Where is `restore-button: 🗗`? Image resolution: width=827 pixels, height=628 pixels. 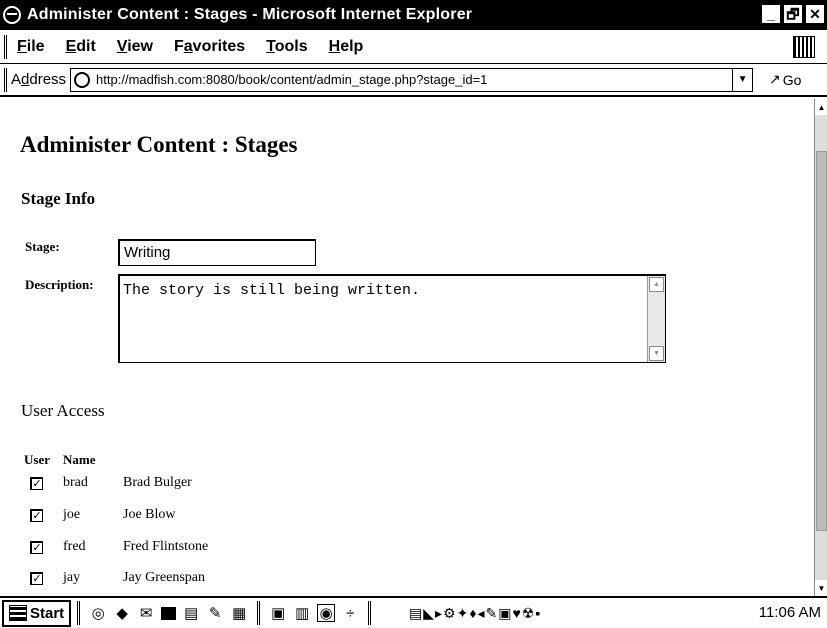 restore-button: 🗗 is located at coordinates (793, 14).